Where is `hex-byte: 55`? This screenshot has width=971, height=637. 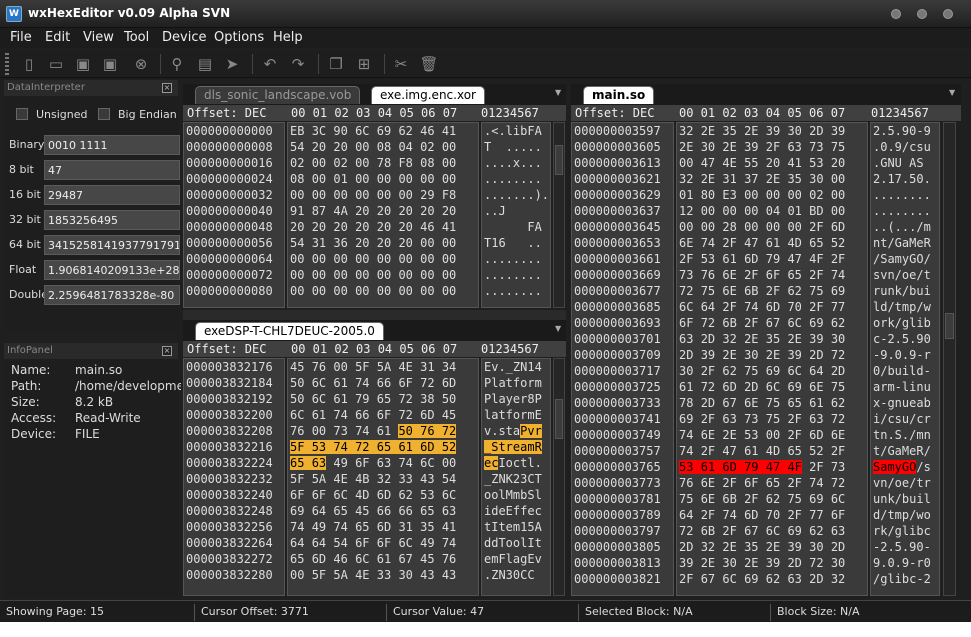
hex-byte: 55 is located at coordinates (755, 163).